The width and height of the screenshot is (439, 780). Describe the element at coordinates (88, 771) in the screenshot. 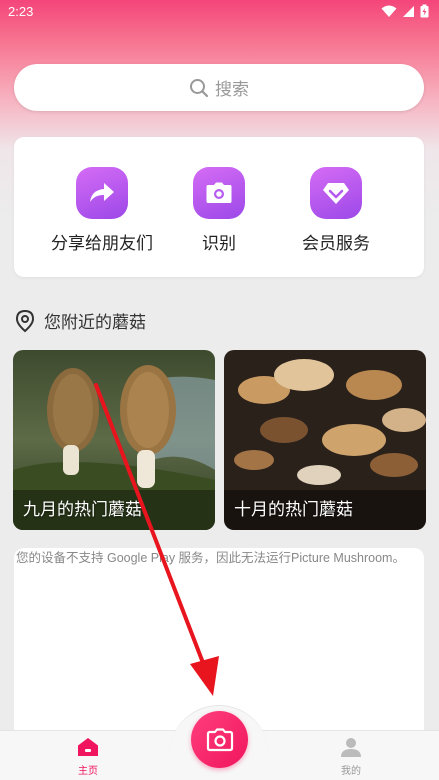

I see `nav-home-label: 主页` at that location.